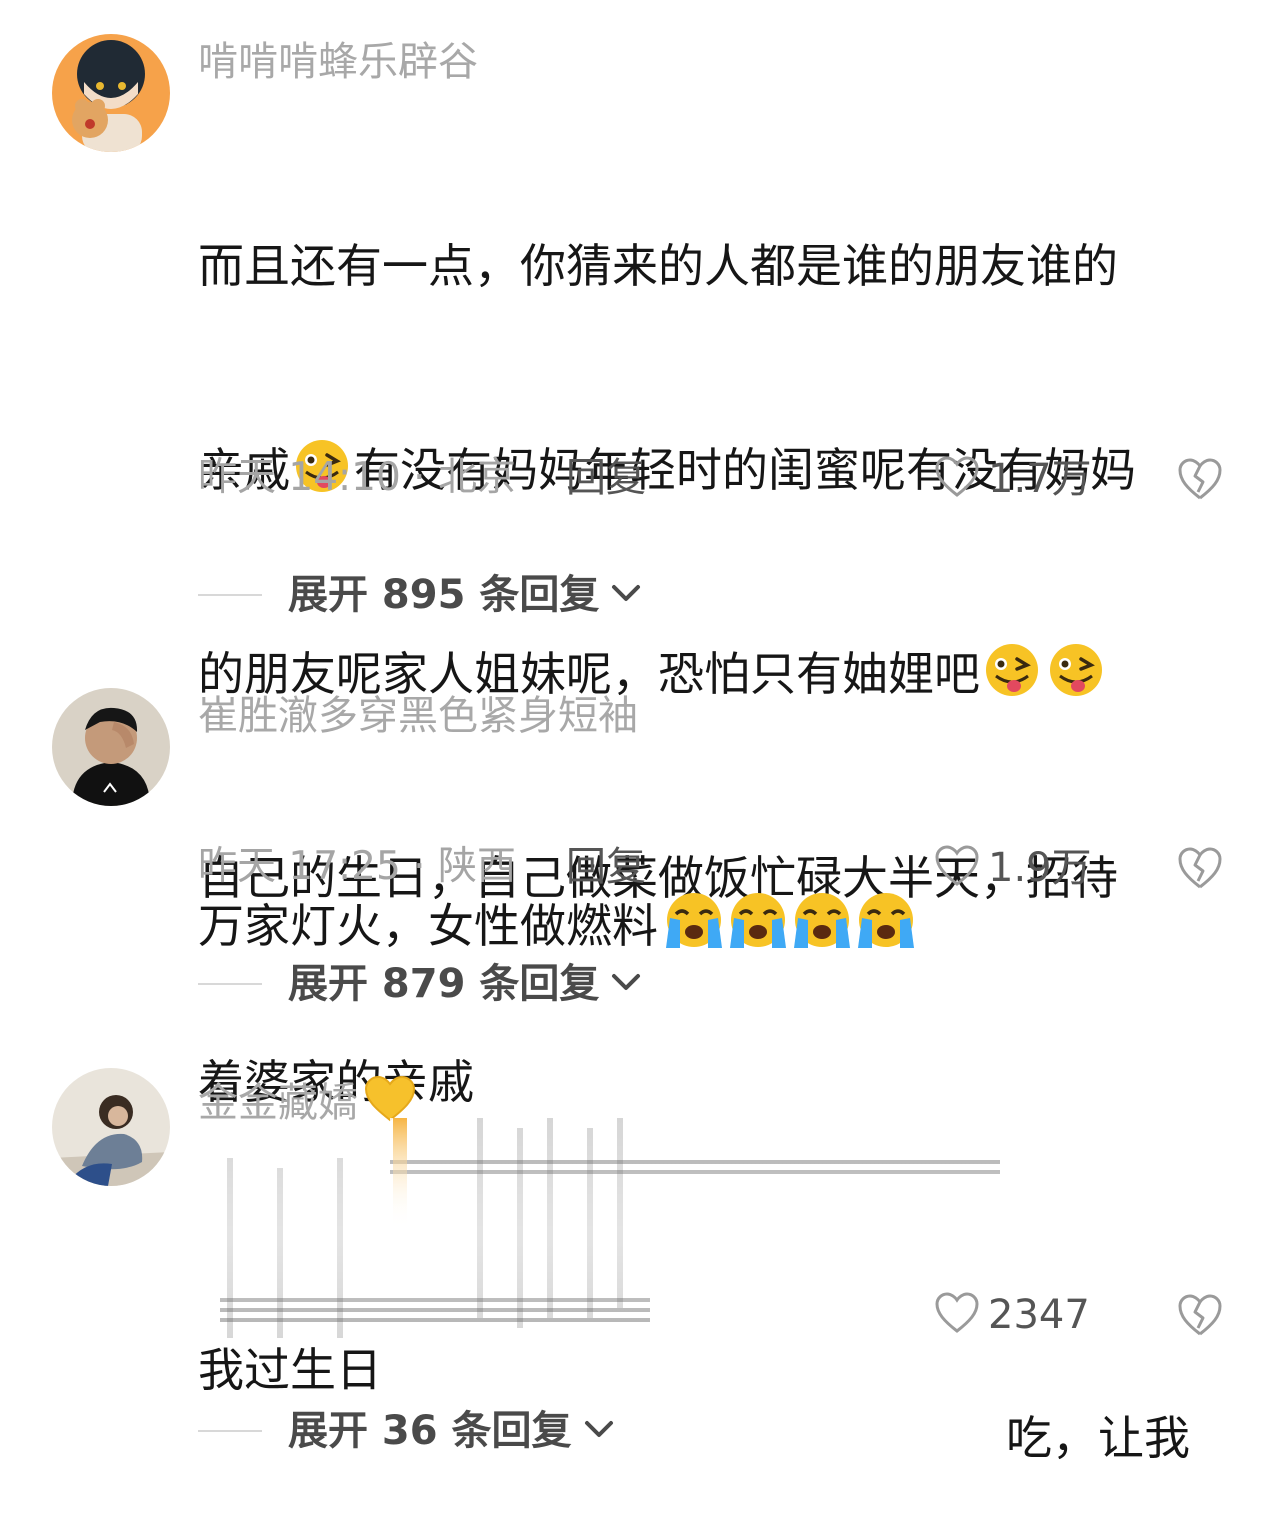 Image resolution: width=1280 pixels, height=1540 pixels. Describe the element at coordinates (338, 62) in the screenshot. I see `username: 啃啃啃蜂乐辟谷` at that location.